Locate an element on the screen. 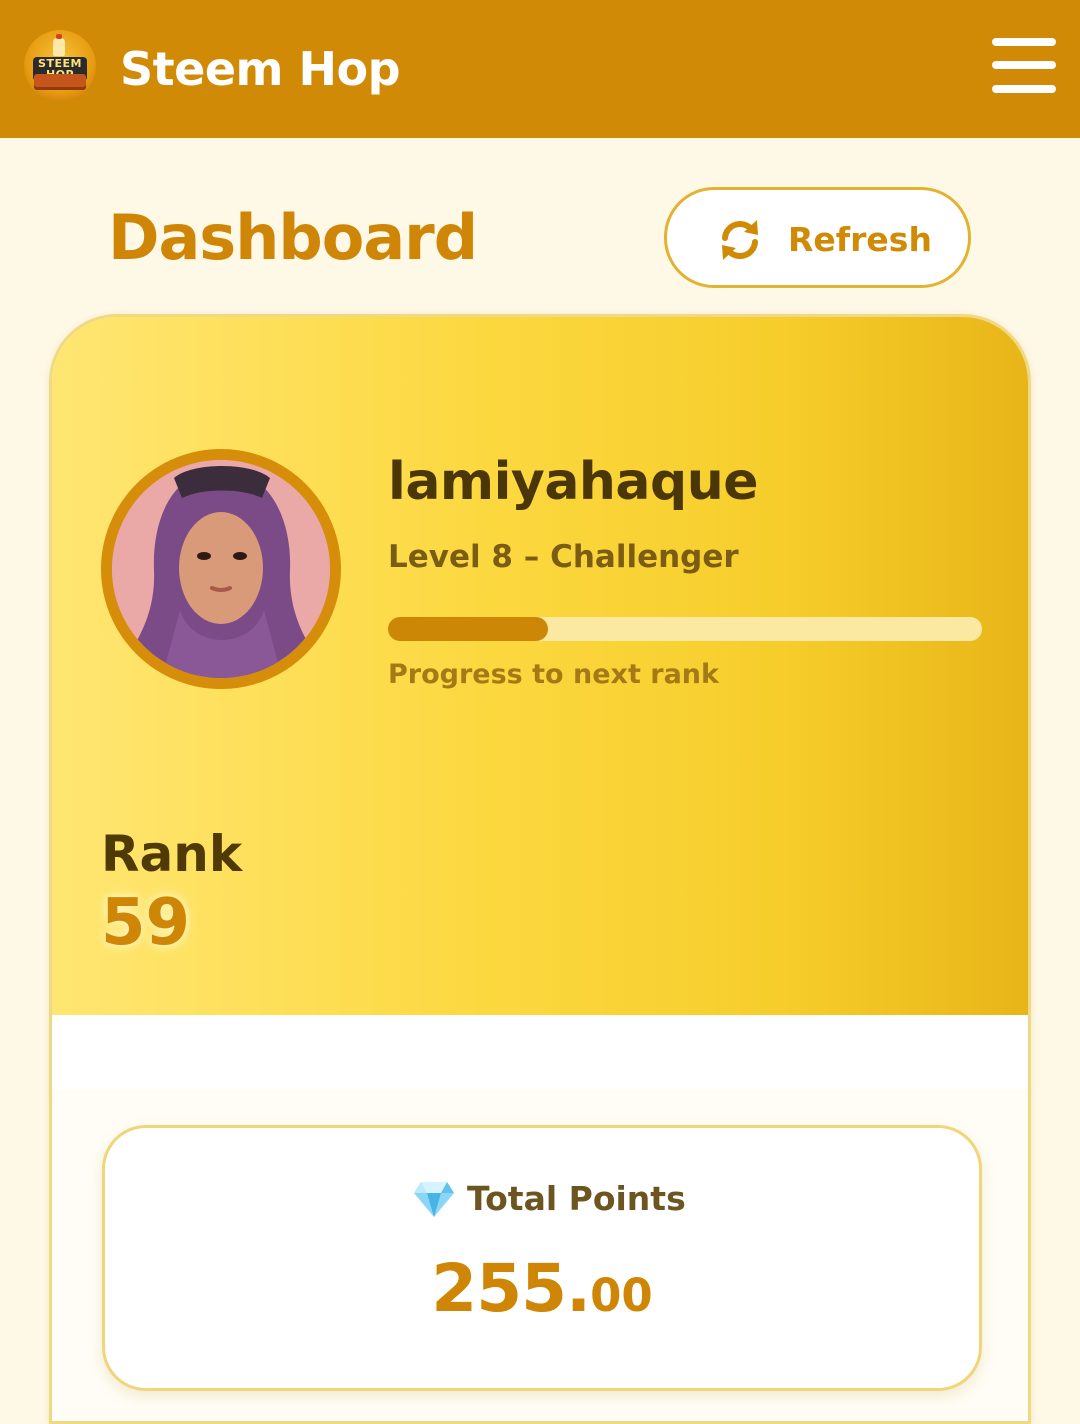  rank-label: Rank is located at coordinates (172, 854).